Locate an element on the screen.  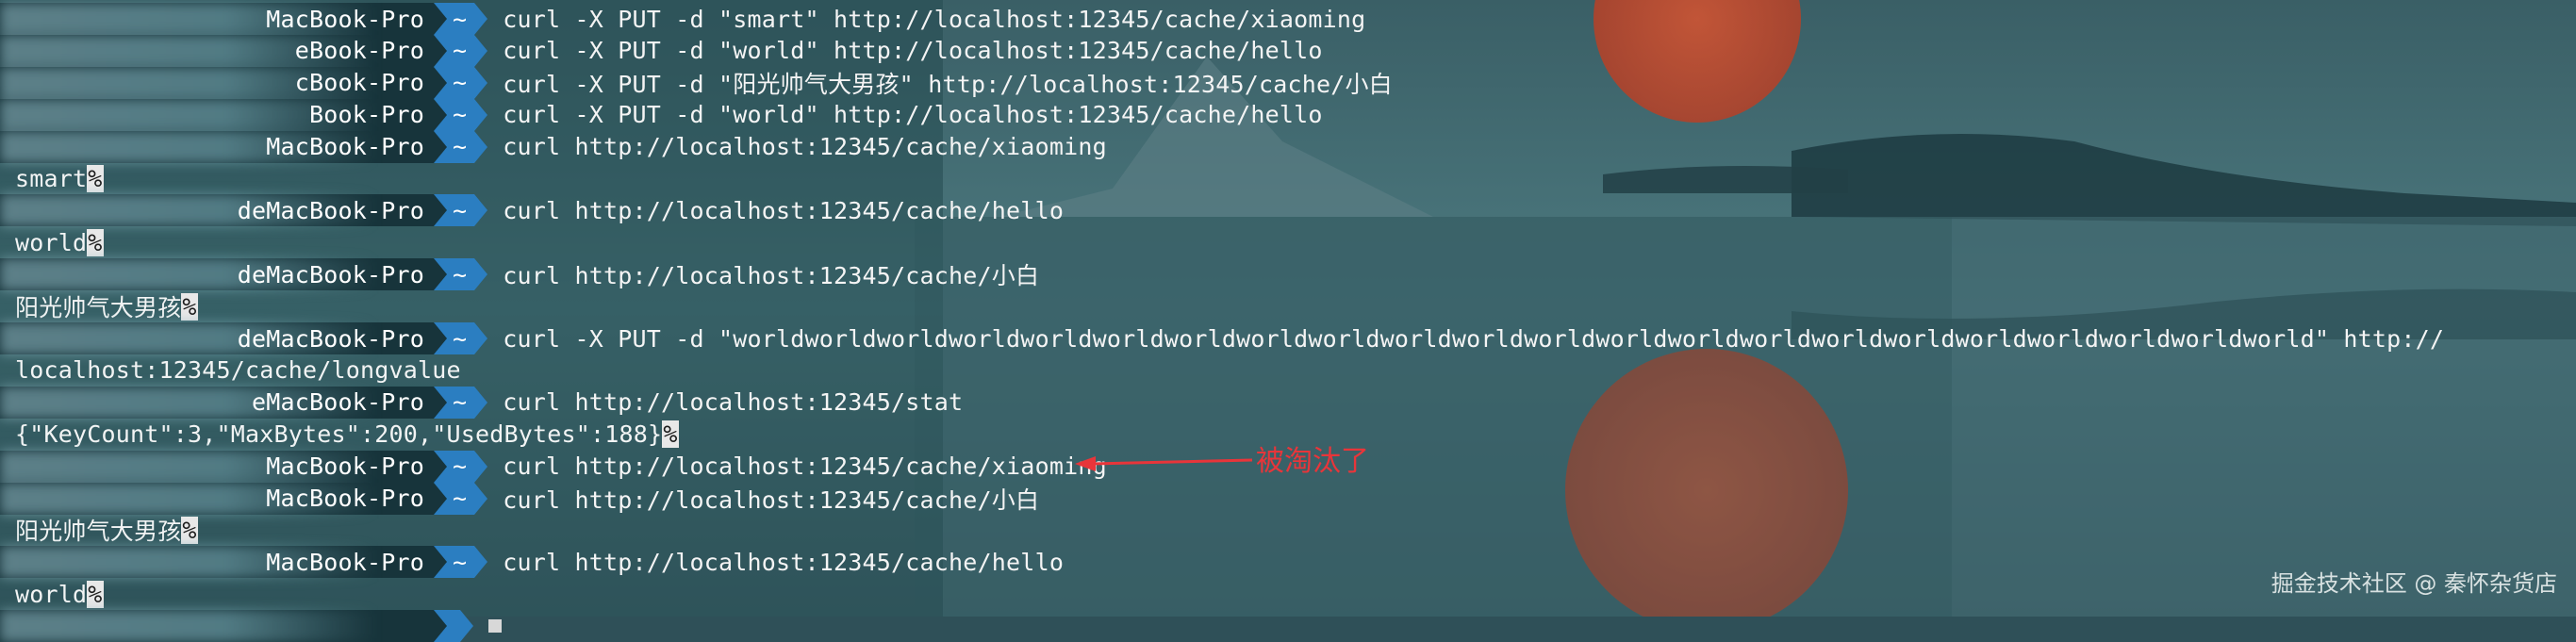
redacted-username is located at coordinates (188, 626).